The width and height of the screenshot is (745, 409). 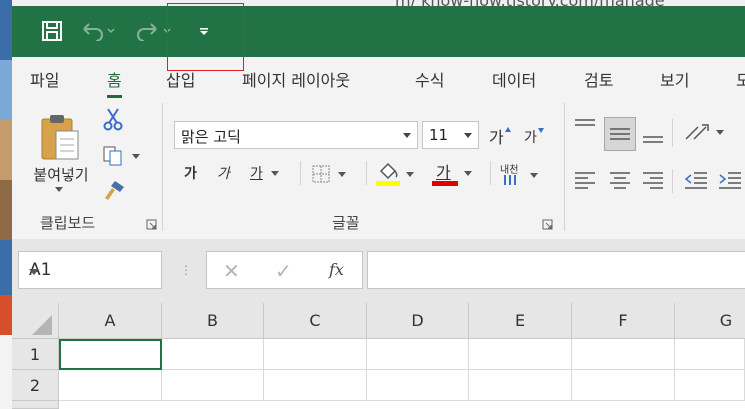 What do you see at coordinates (556, 270) in the screenshot?
I see `formula-input` at bounding box center [556, 270].